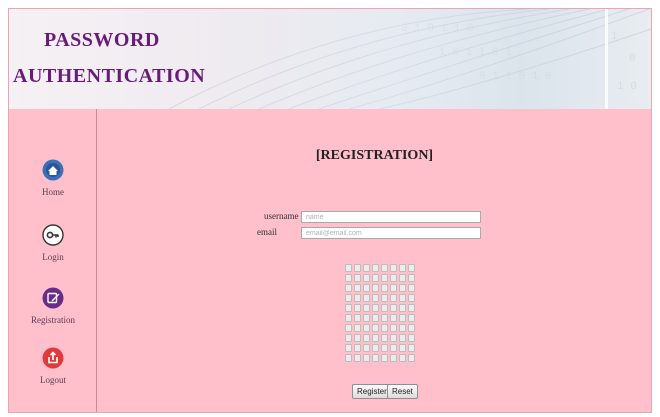 The width and height of the screenshot is (660, 417). What do you see at coordinates (402, 391) in the screenshot?
I see `reset-button: Reset` at bounding box center [402, 391].